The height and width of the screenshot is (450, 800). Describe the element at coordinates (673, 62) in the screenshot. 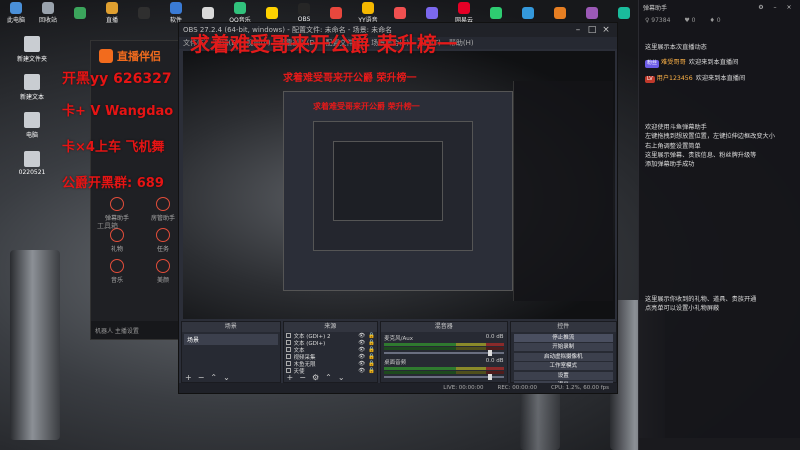

I see `chat-username: 难受哥哥` at that location.